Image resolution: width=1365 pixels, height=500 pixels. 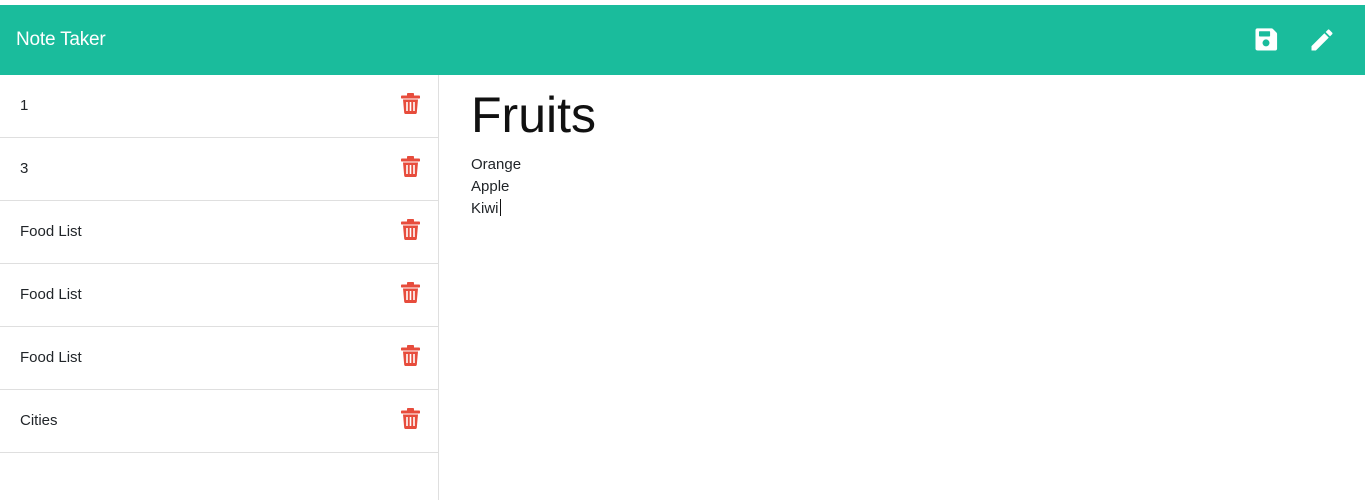 What do you see at coordinates (485, 208) in the screenshot?
I see `note-body-line-text: Kiwi` at bounding box center [485, 208].